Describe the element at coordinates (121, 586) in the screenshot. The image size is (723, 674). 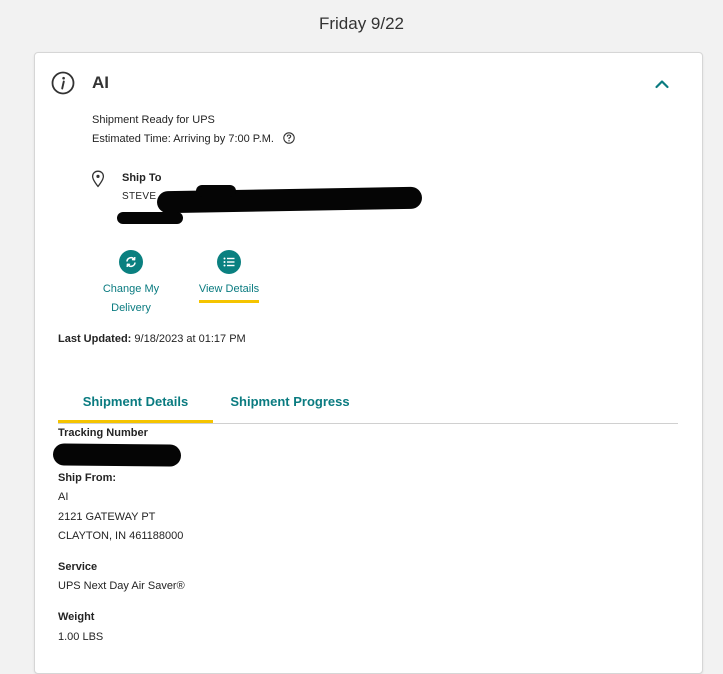
I see `service-value: UPS Next Day Air Saver®` at that location.